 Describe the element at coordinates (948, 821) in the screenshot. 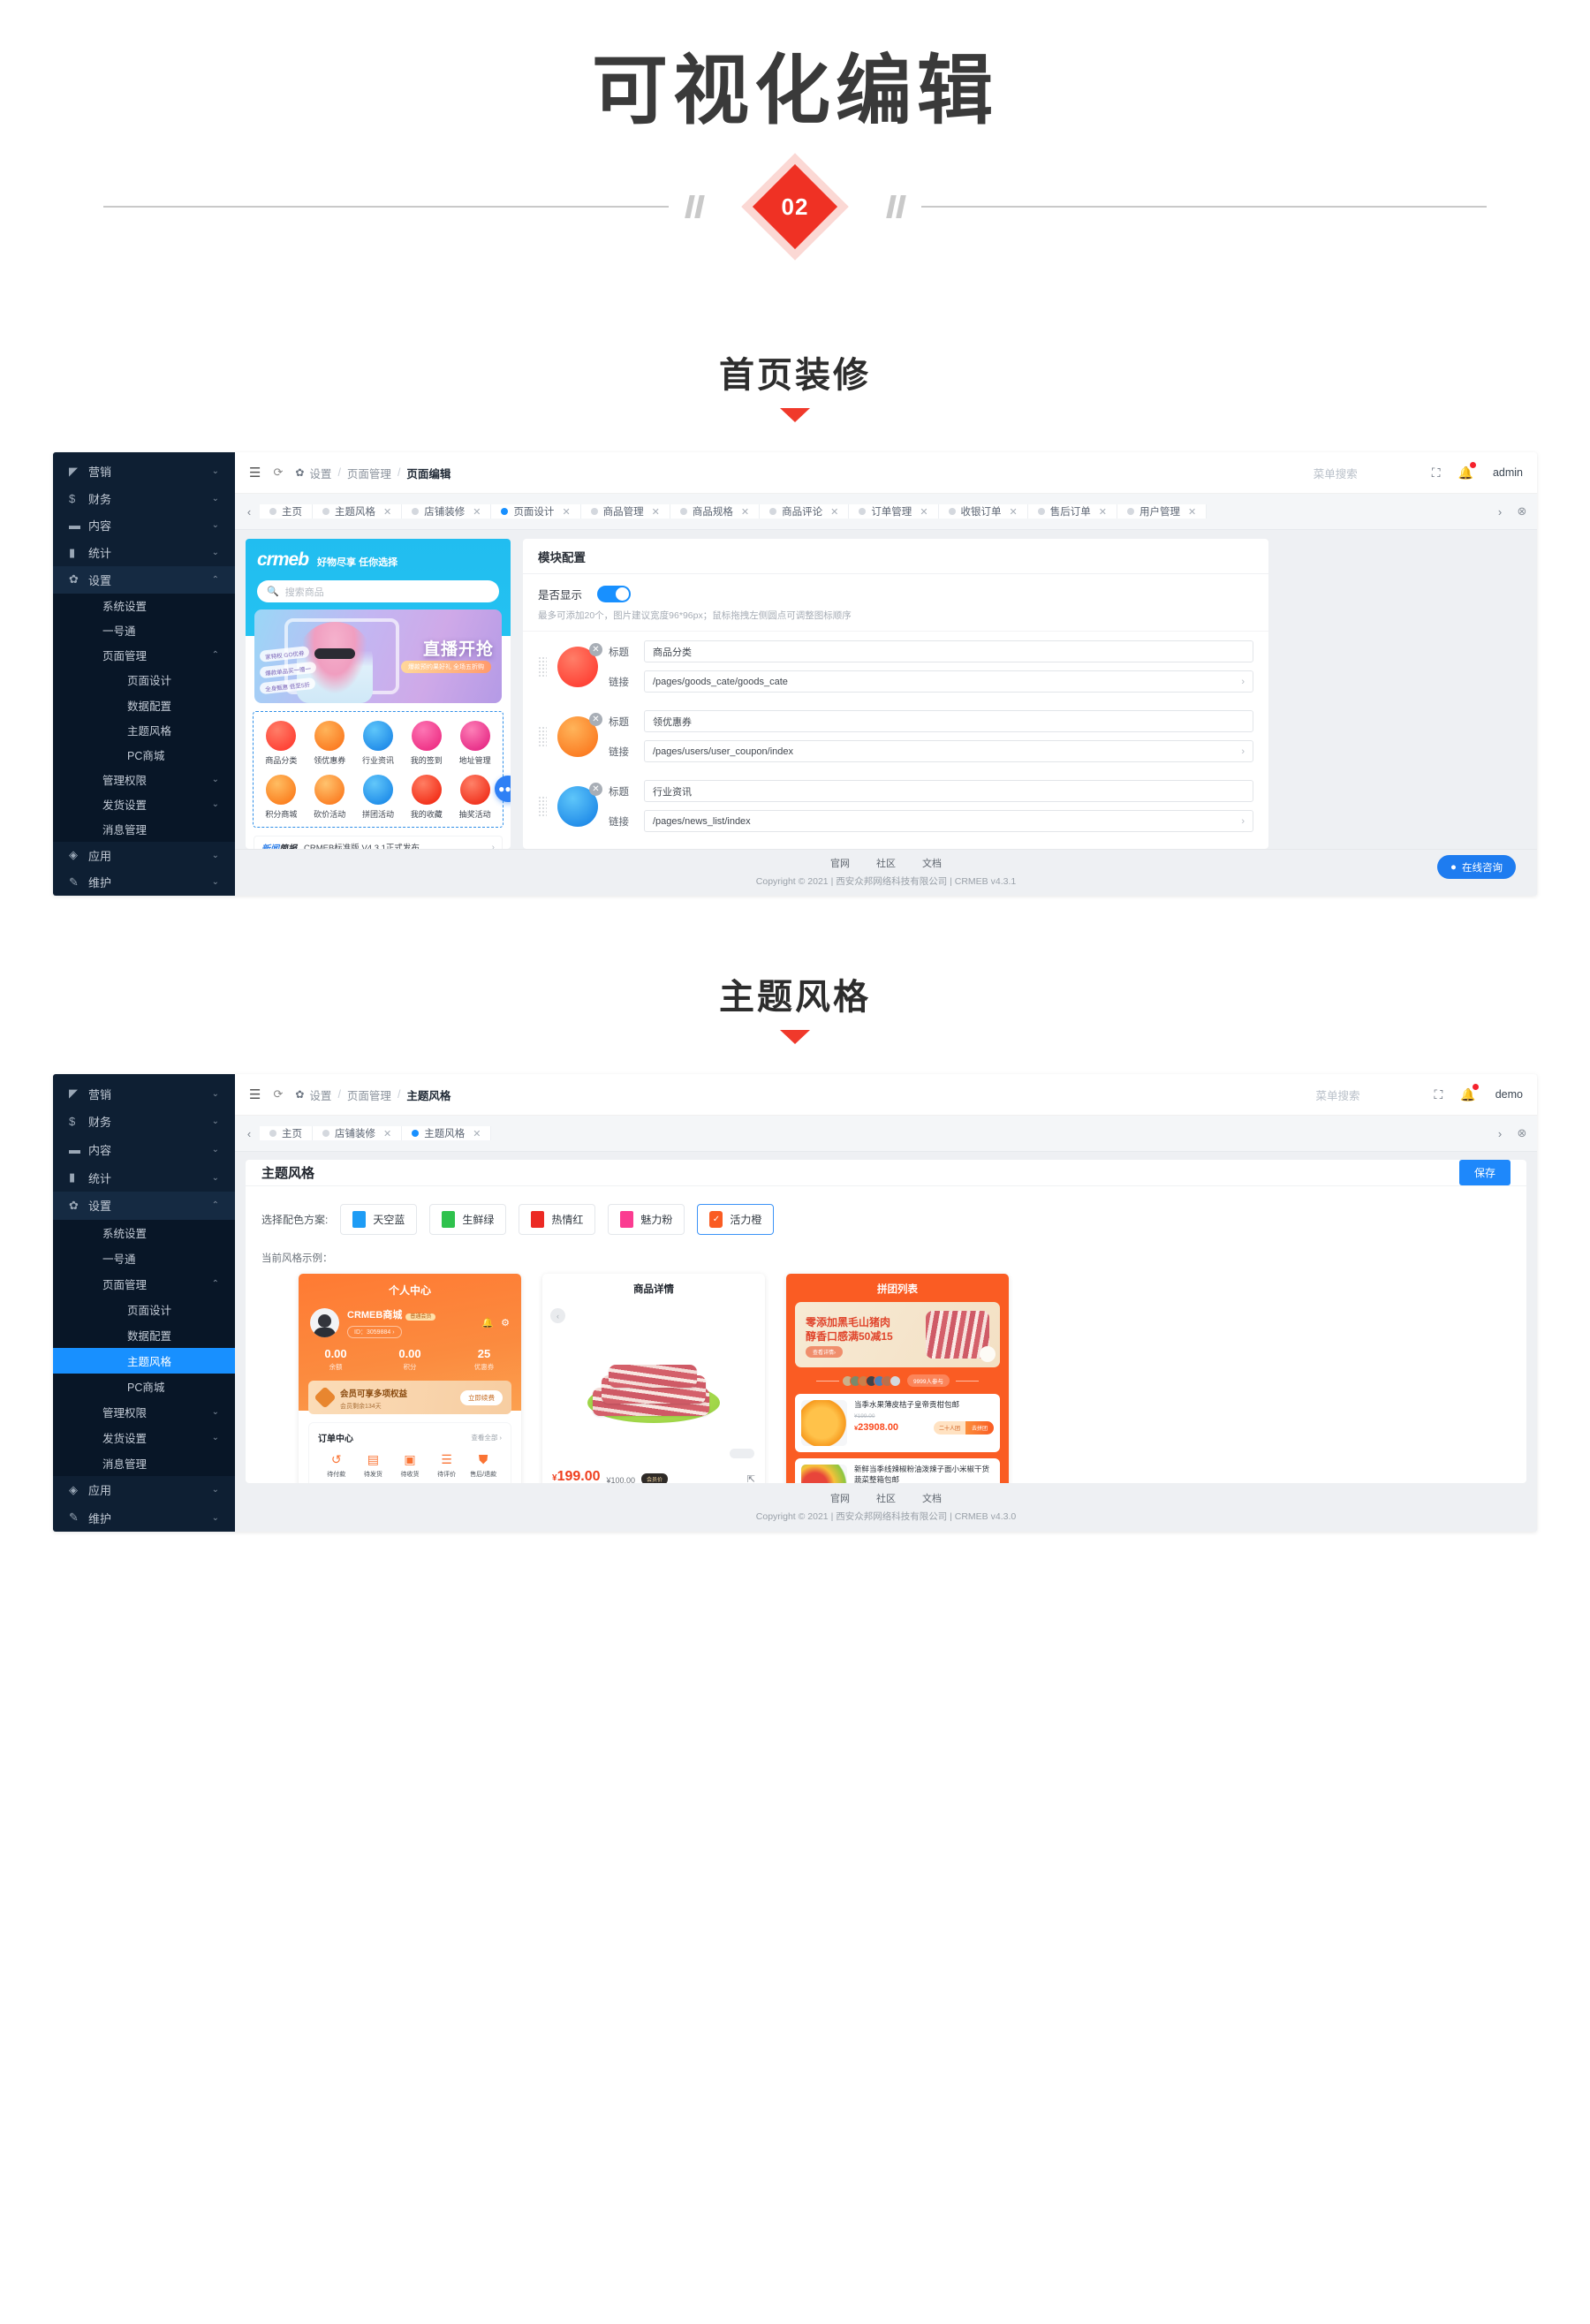

I see `module-link-input: /pages/news_list/index ›` at that location.